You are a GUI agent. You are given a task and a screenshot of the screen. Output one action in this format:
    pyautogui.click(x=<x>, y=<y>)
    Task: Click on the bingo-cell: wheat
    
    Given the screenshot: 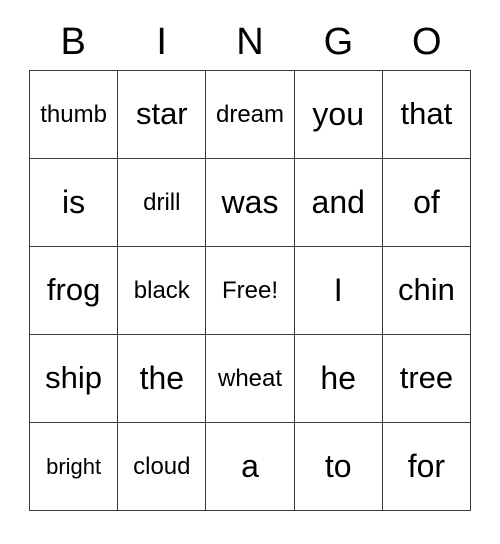 What is the action you would take?
    pyautogui.click(x=250, y=379)
    